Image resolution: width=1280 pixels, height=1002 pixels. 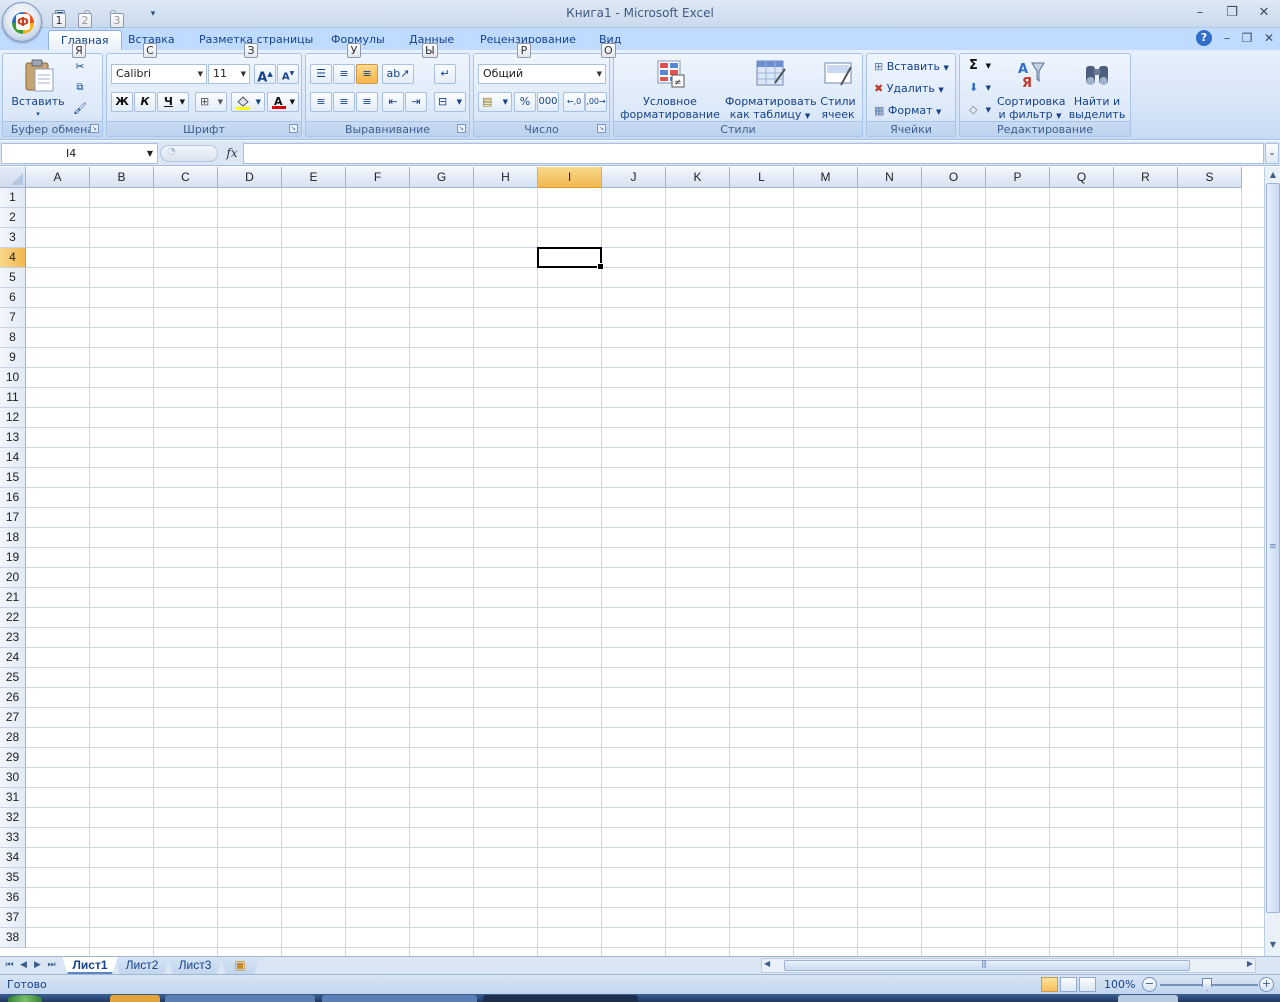 What do you see at coordinates (13, 458) in the screenshot?
I see `row-header-14: 14` at bounding box center [13, 458].